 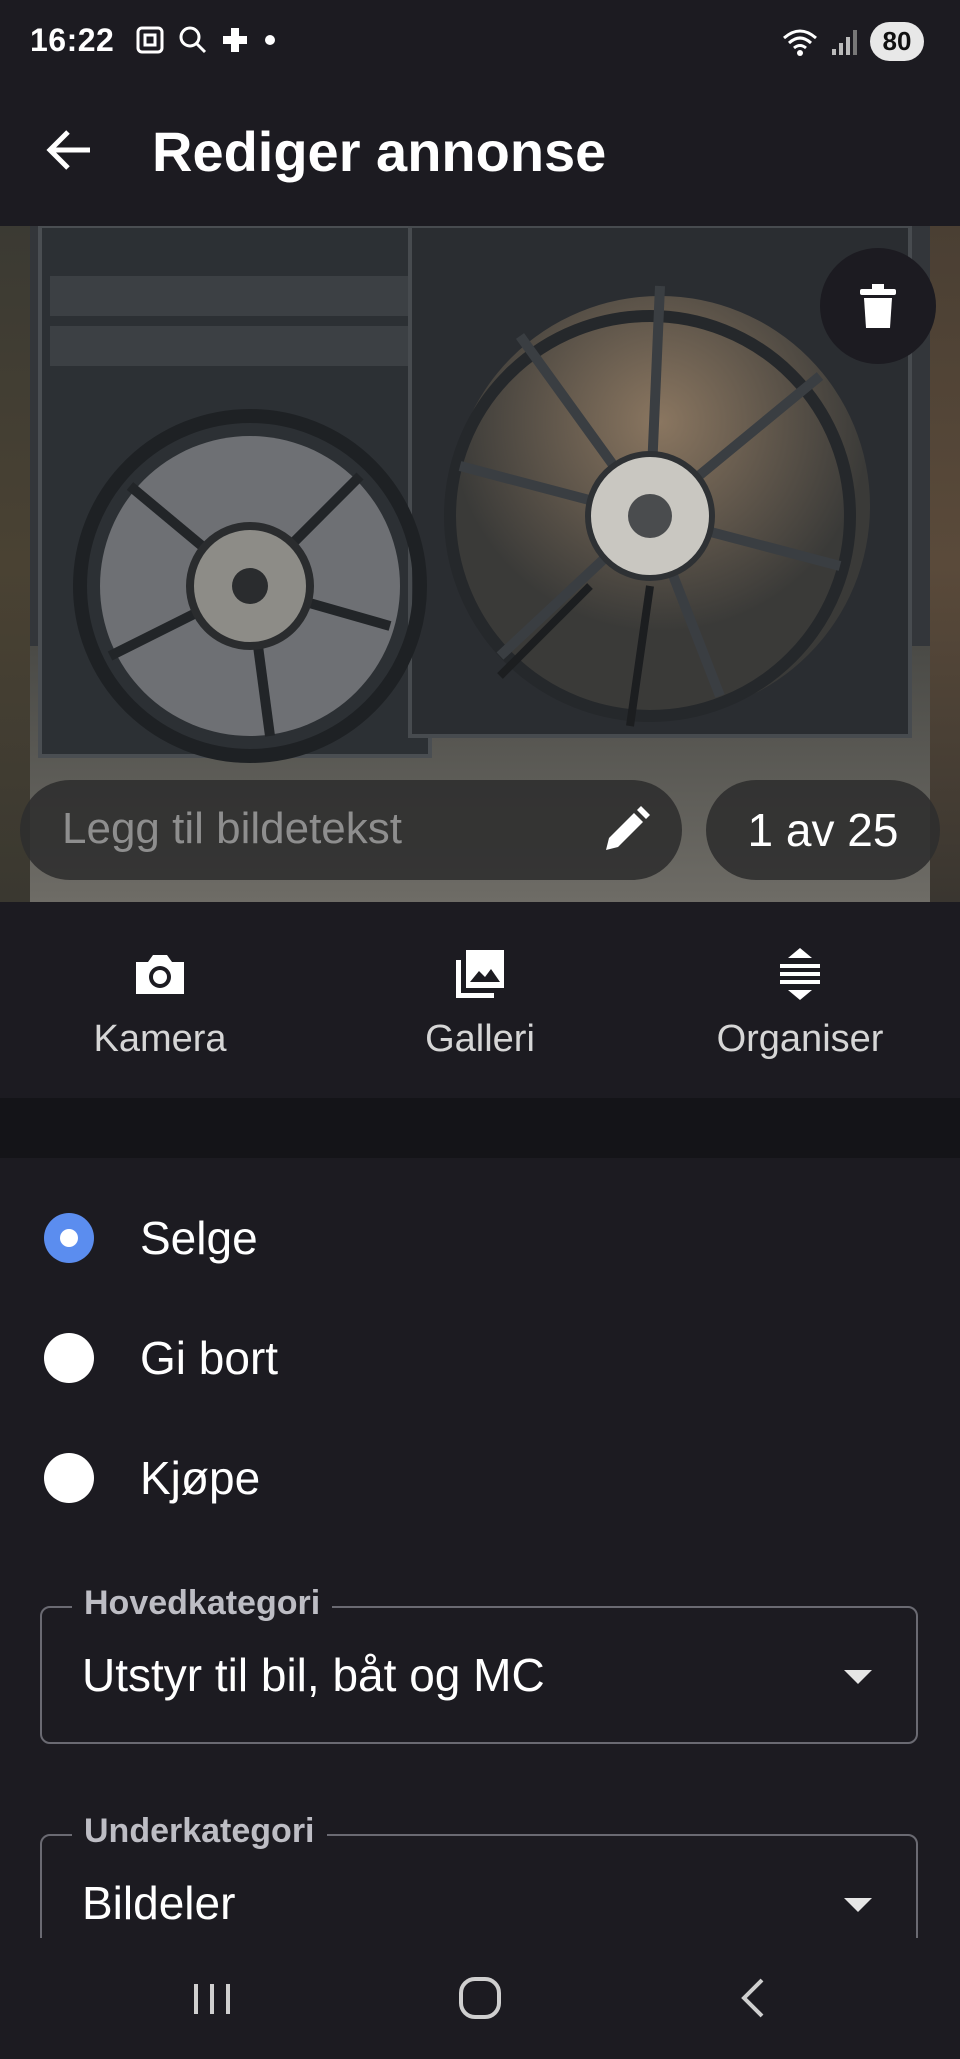 I want to click on organize-icon, so click(x=800, y=974).